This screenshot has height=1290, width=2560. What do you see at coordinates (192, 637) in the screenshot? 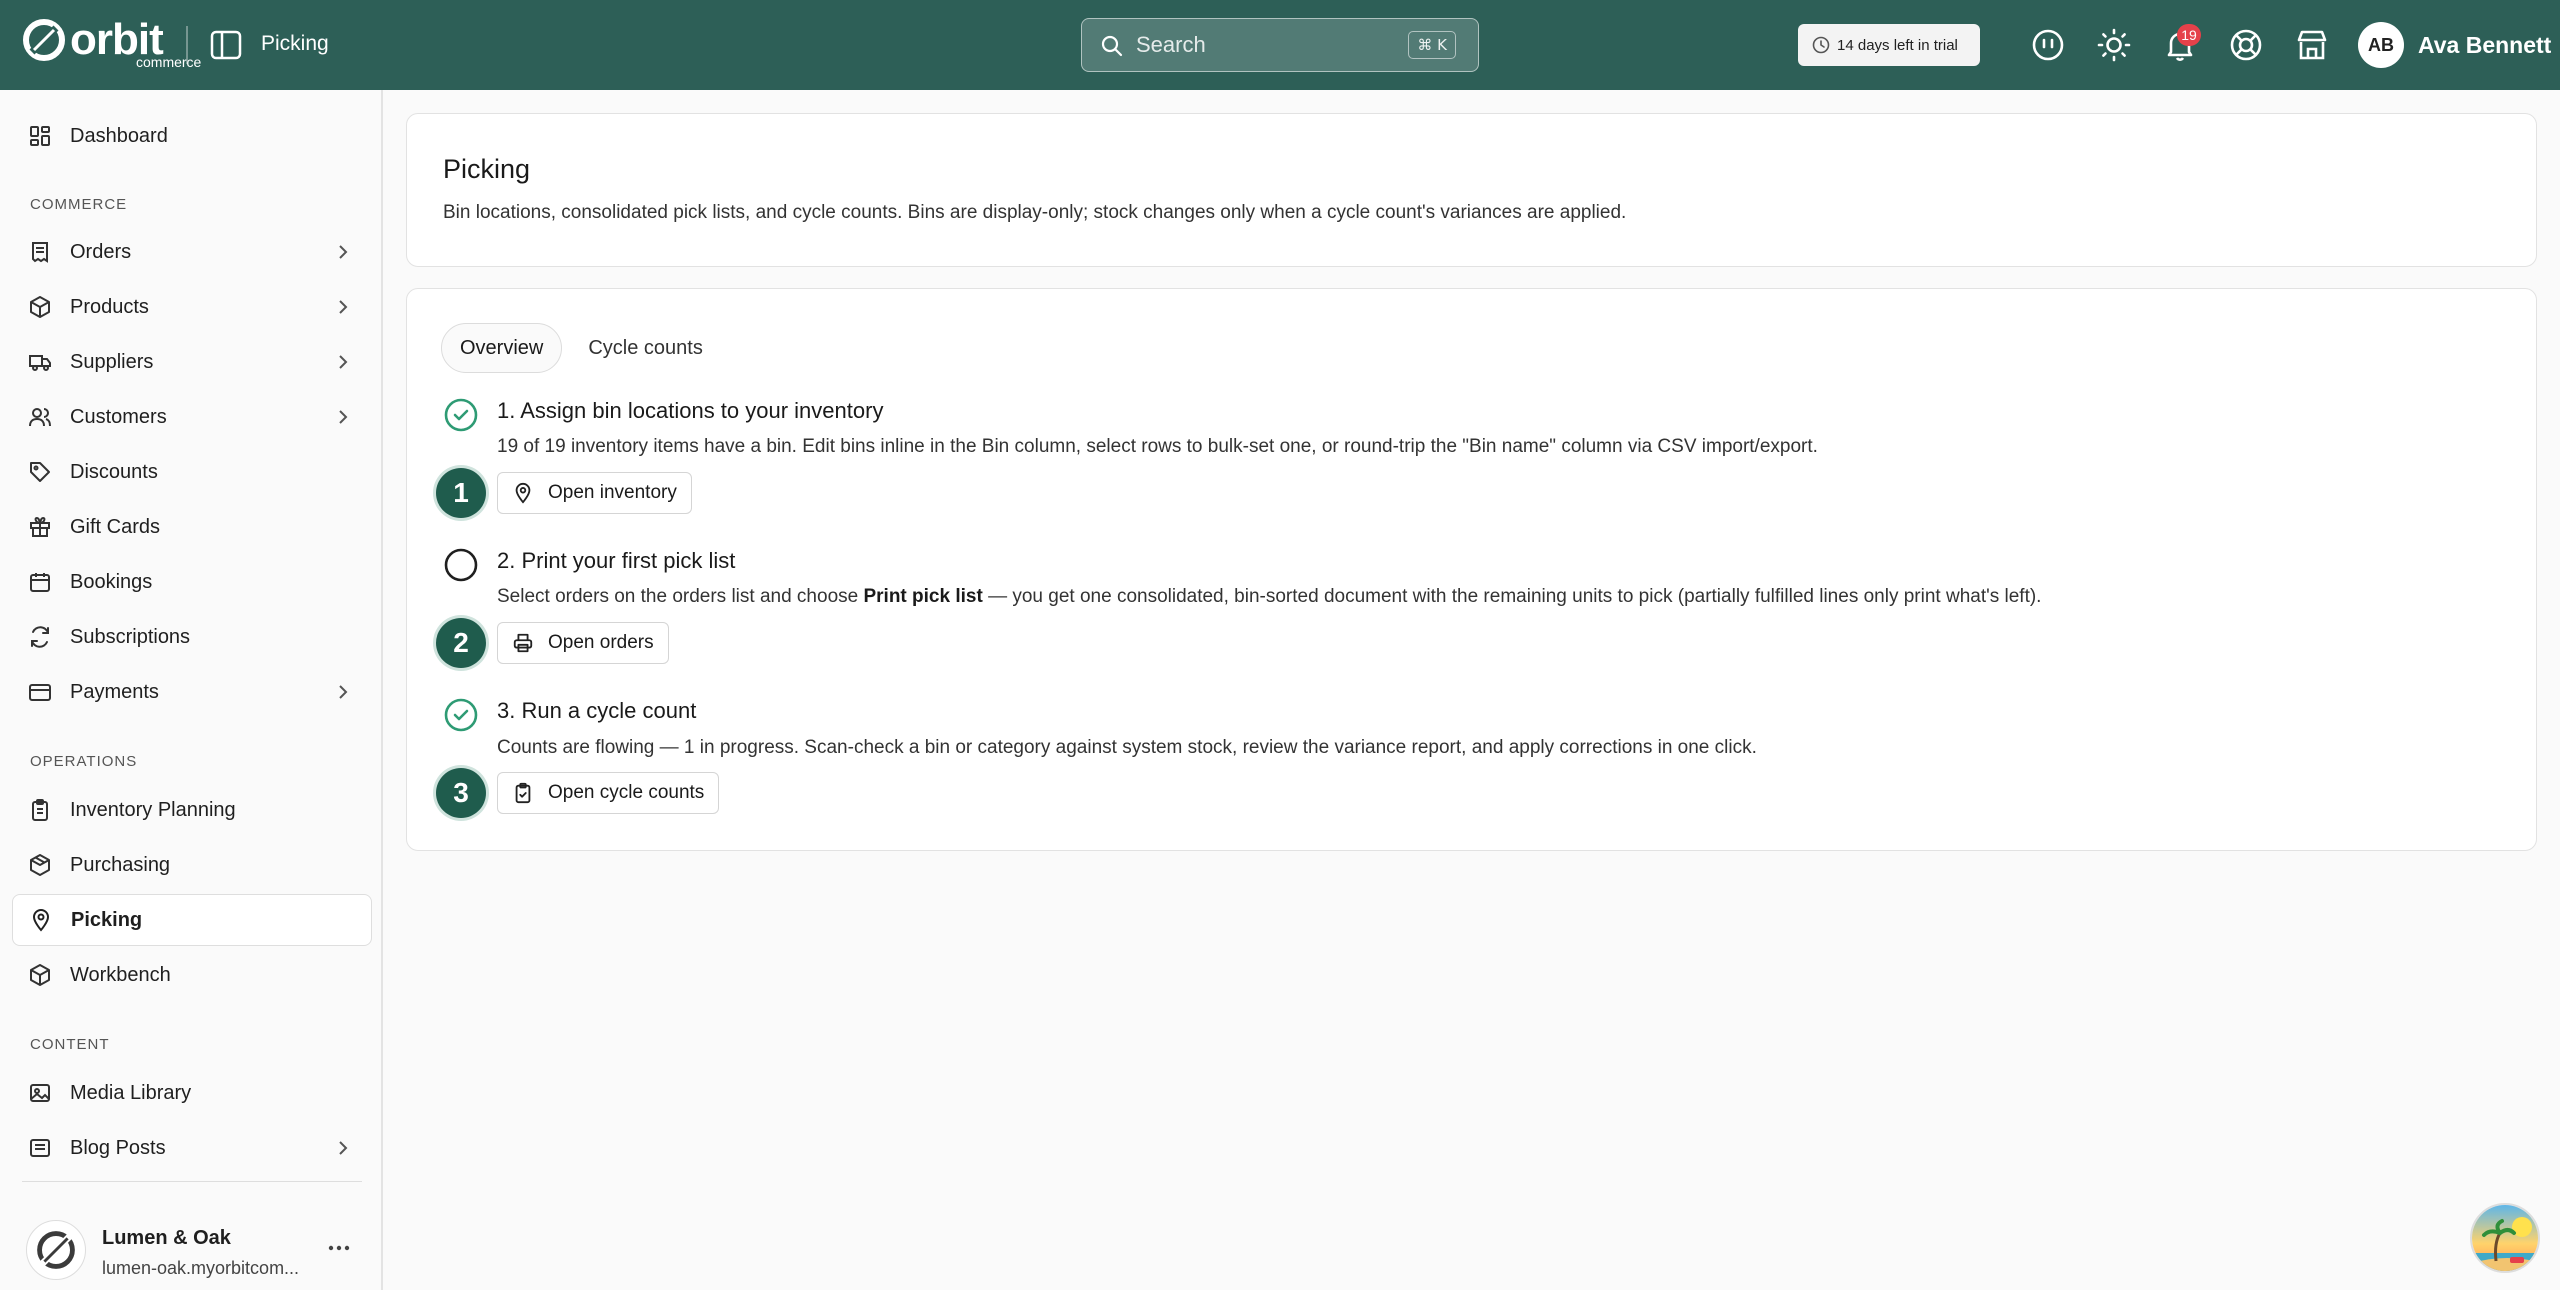
I see `sidebar-item-subscriptions: Subscriptions` at bounding box center [192, 637].